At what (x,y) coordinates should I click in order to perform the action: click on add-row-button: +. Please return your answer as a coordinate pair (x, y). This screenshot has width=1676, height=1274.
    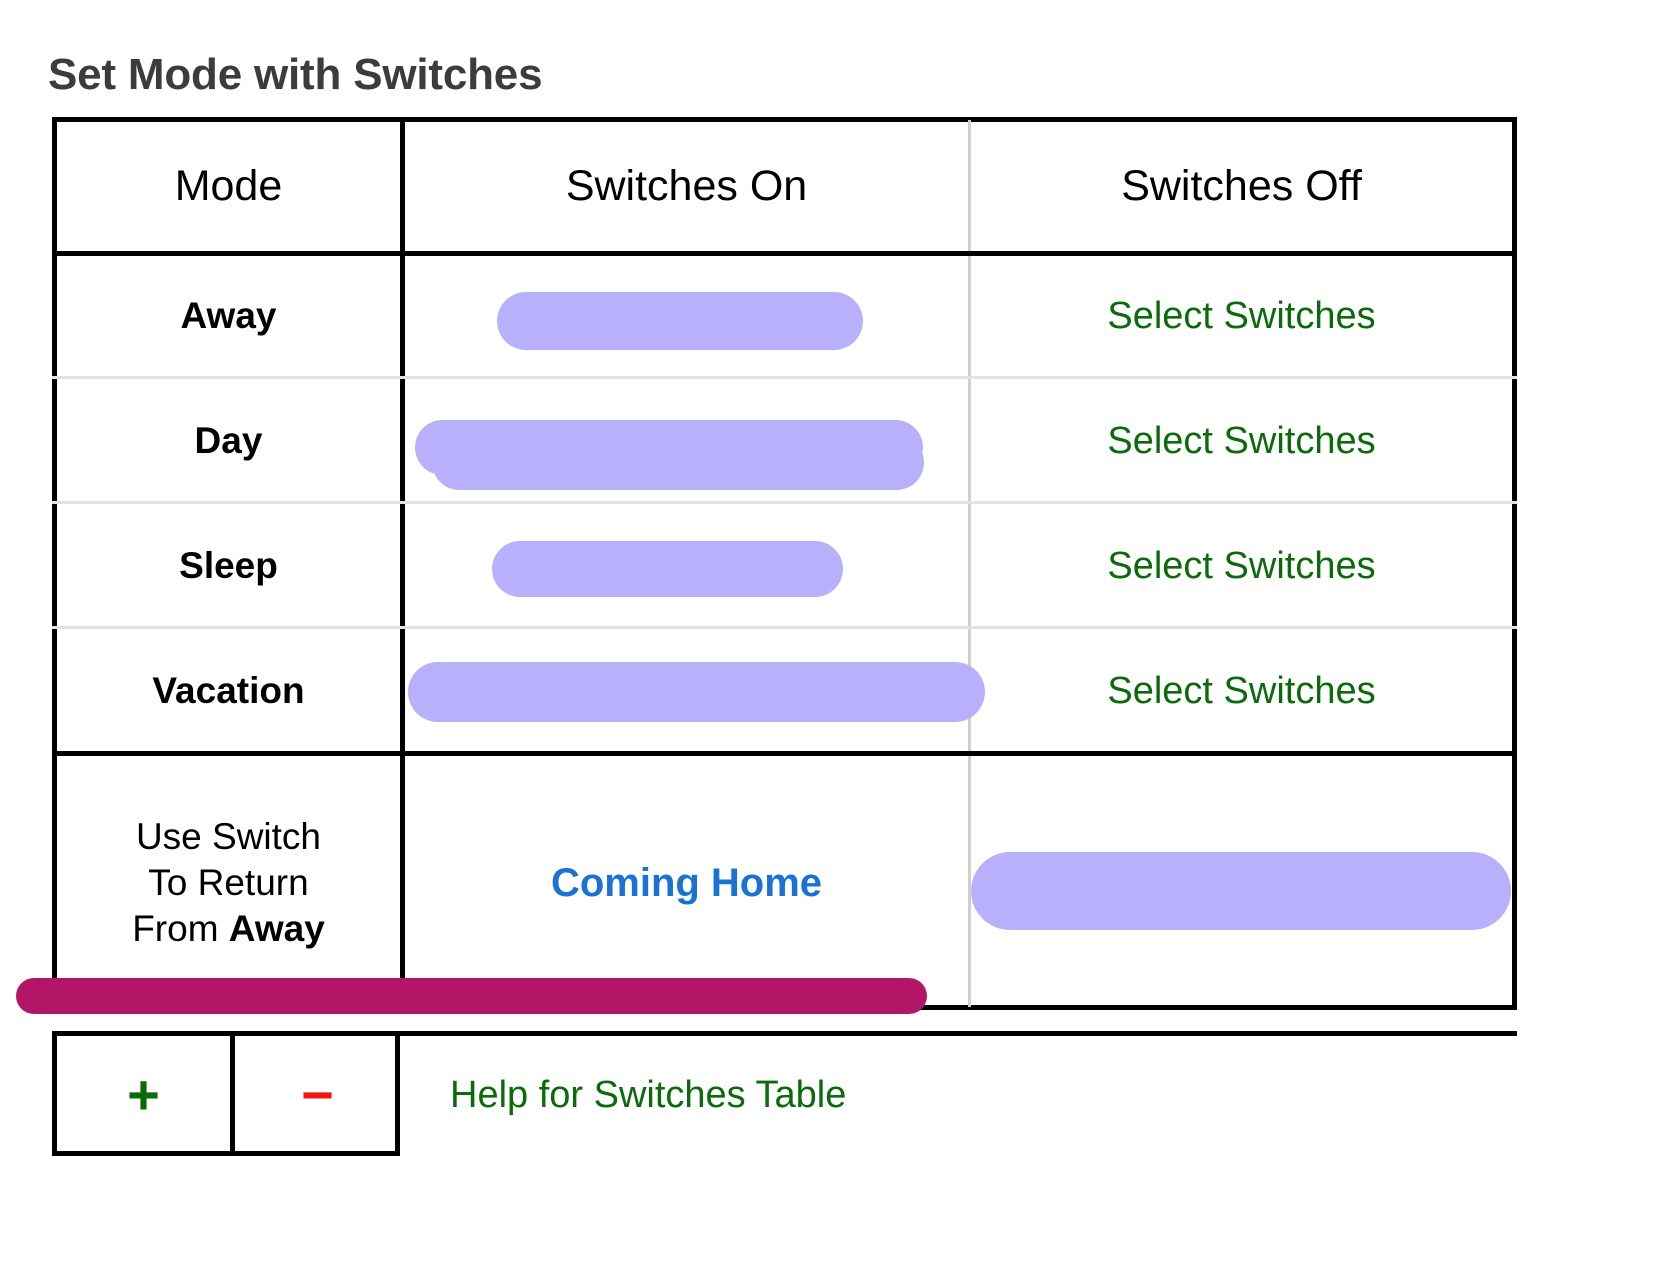
    Looking at the image, I should click on (143, 1095).